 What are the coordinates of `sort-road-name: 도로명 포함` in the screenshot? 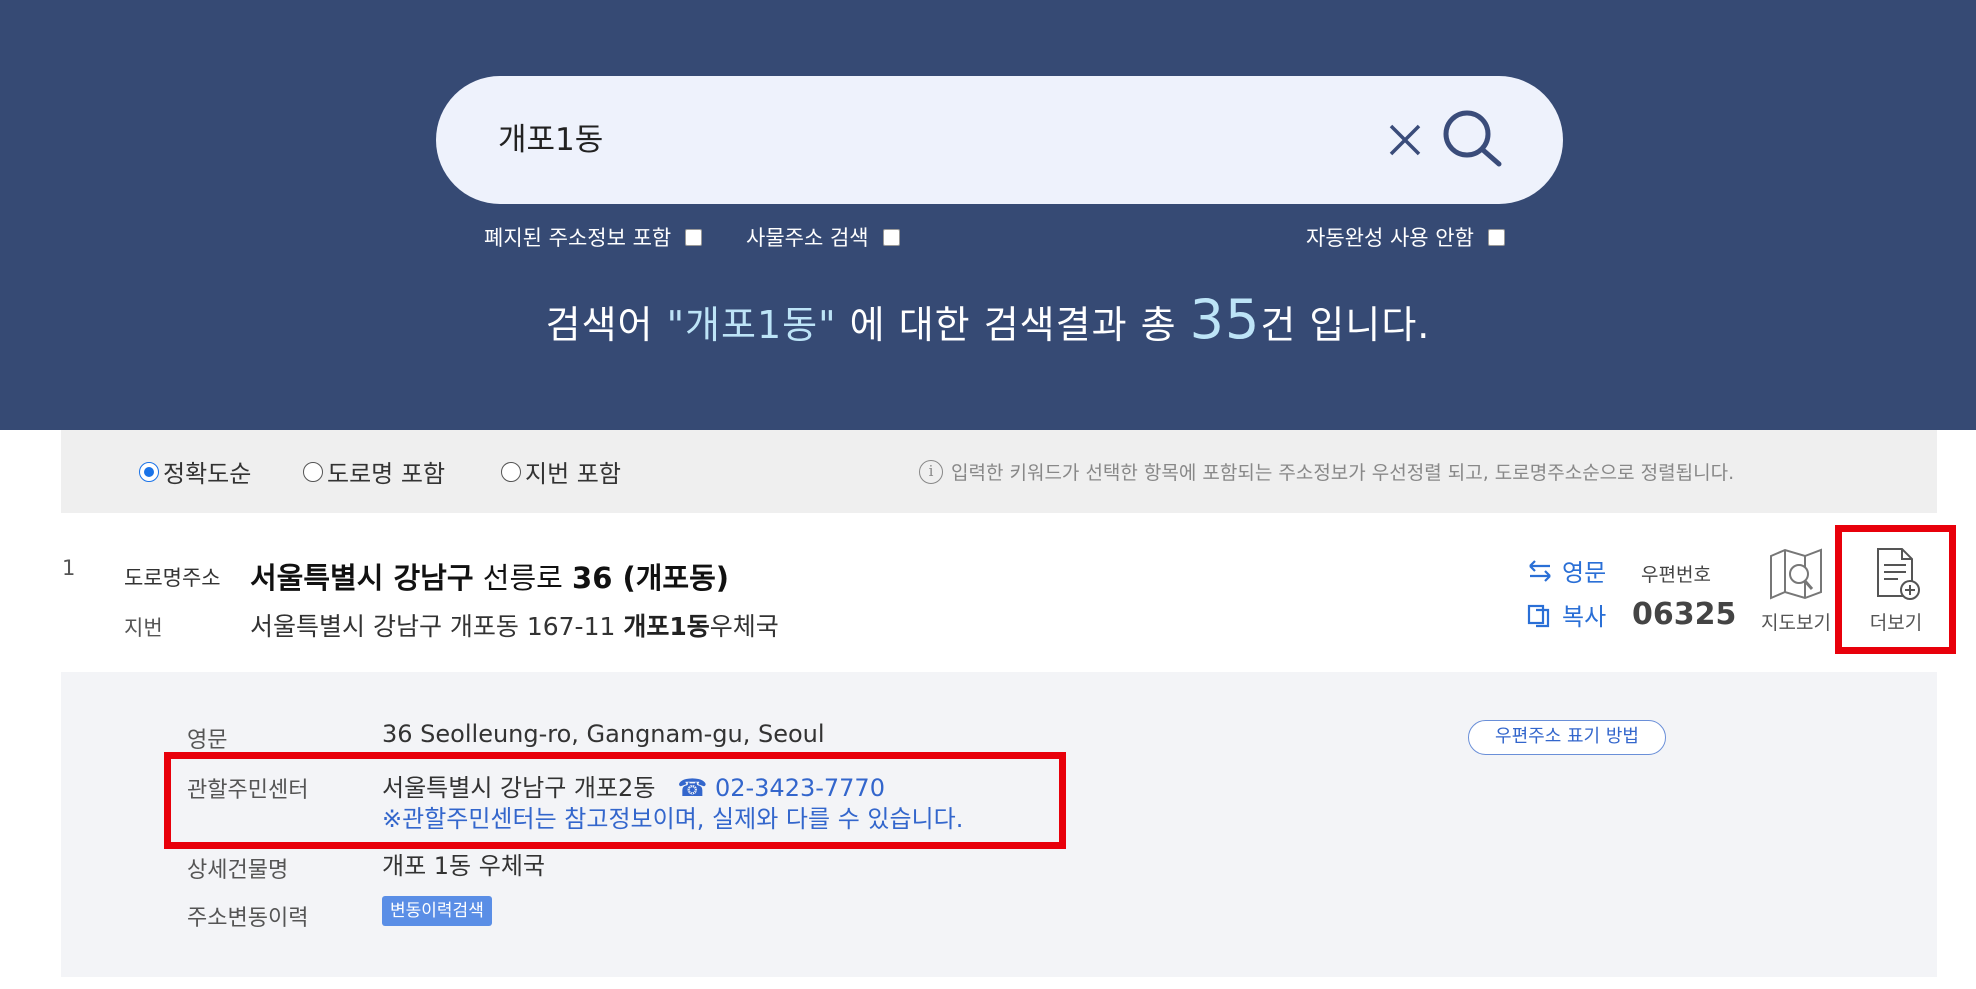 It's located at (374, 471).